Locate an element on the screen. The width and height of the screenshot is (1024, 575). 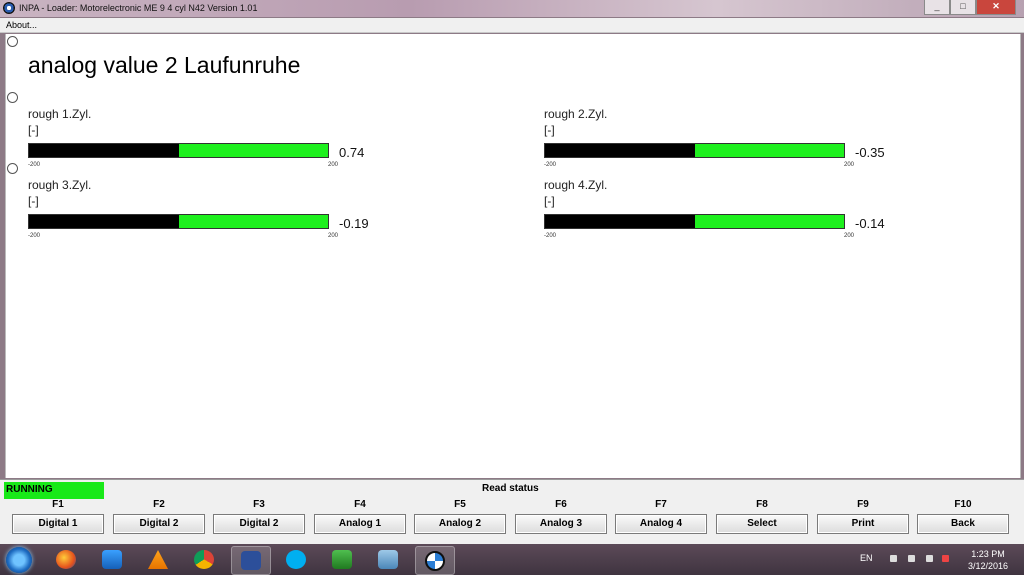
fkey-f8: F8 Select is located at coordinates (762, 516).